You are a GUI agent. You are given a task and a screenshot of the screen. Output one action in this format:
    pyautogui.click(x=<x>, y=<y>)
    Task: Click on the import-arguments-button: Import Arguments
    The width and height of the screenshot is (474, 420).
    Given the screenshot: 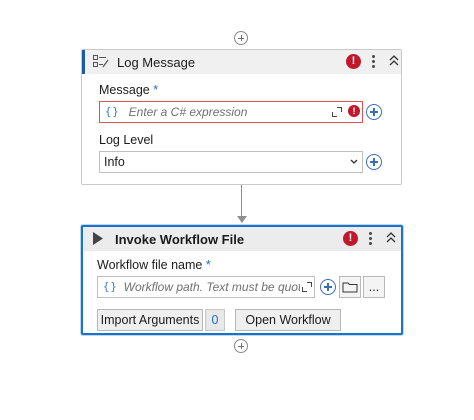 What is the action you would take?
    pyautogui.click(x=150, y=320)
    